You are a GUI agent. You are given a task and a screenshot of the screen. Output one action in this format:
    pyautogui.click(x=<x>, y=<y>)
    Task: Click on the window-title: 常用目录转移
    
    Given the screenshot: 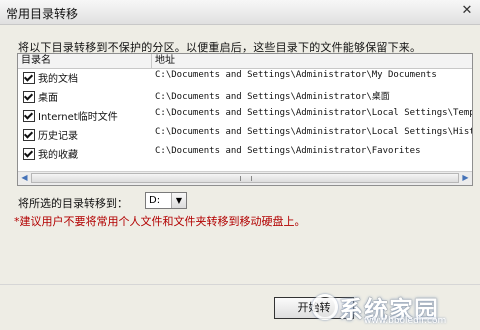 What is the action you would take?
    pyautogui.click(x=42, y=14)
    